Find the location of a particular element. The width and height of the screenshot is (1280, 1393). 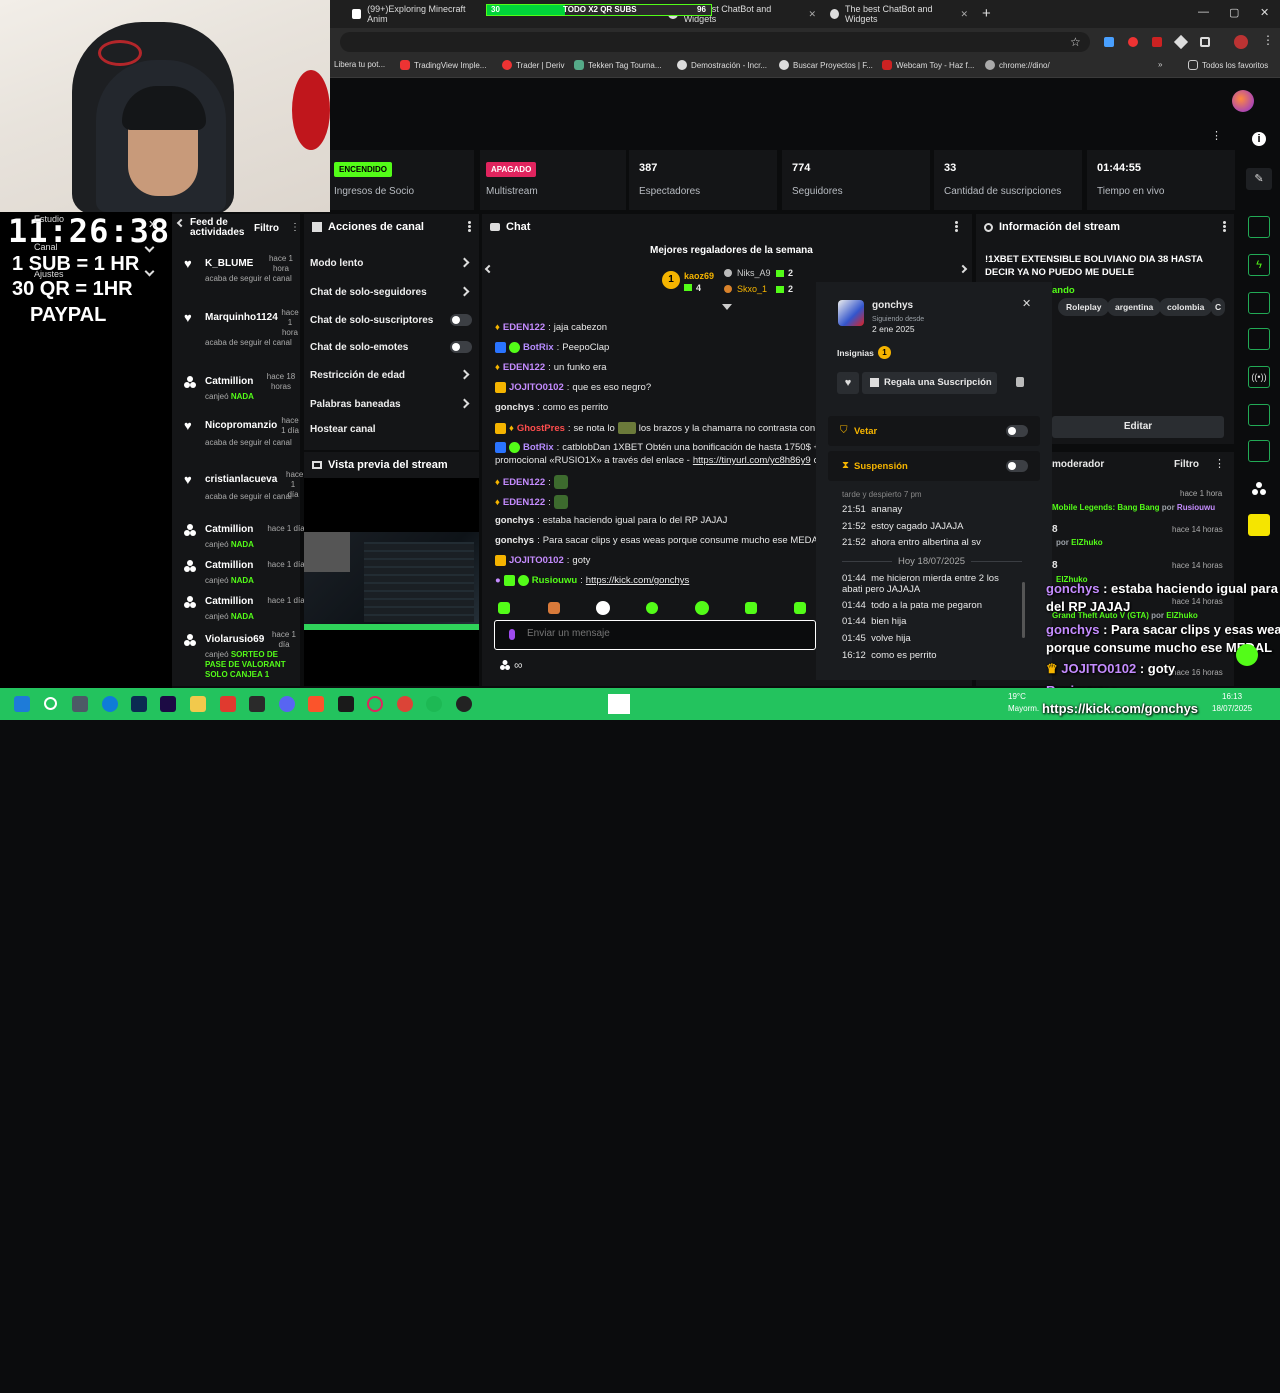

stream-category: ando is located at coordinates (1063, 290).